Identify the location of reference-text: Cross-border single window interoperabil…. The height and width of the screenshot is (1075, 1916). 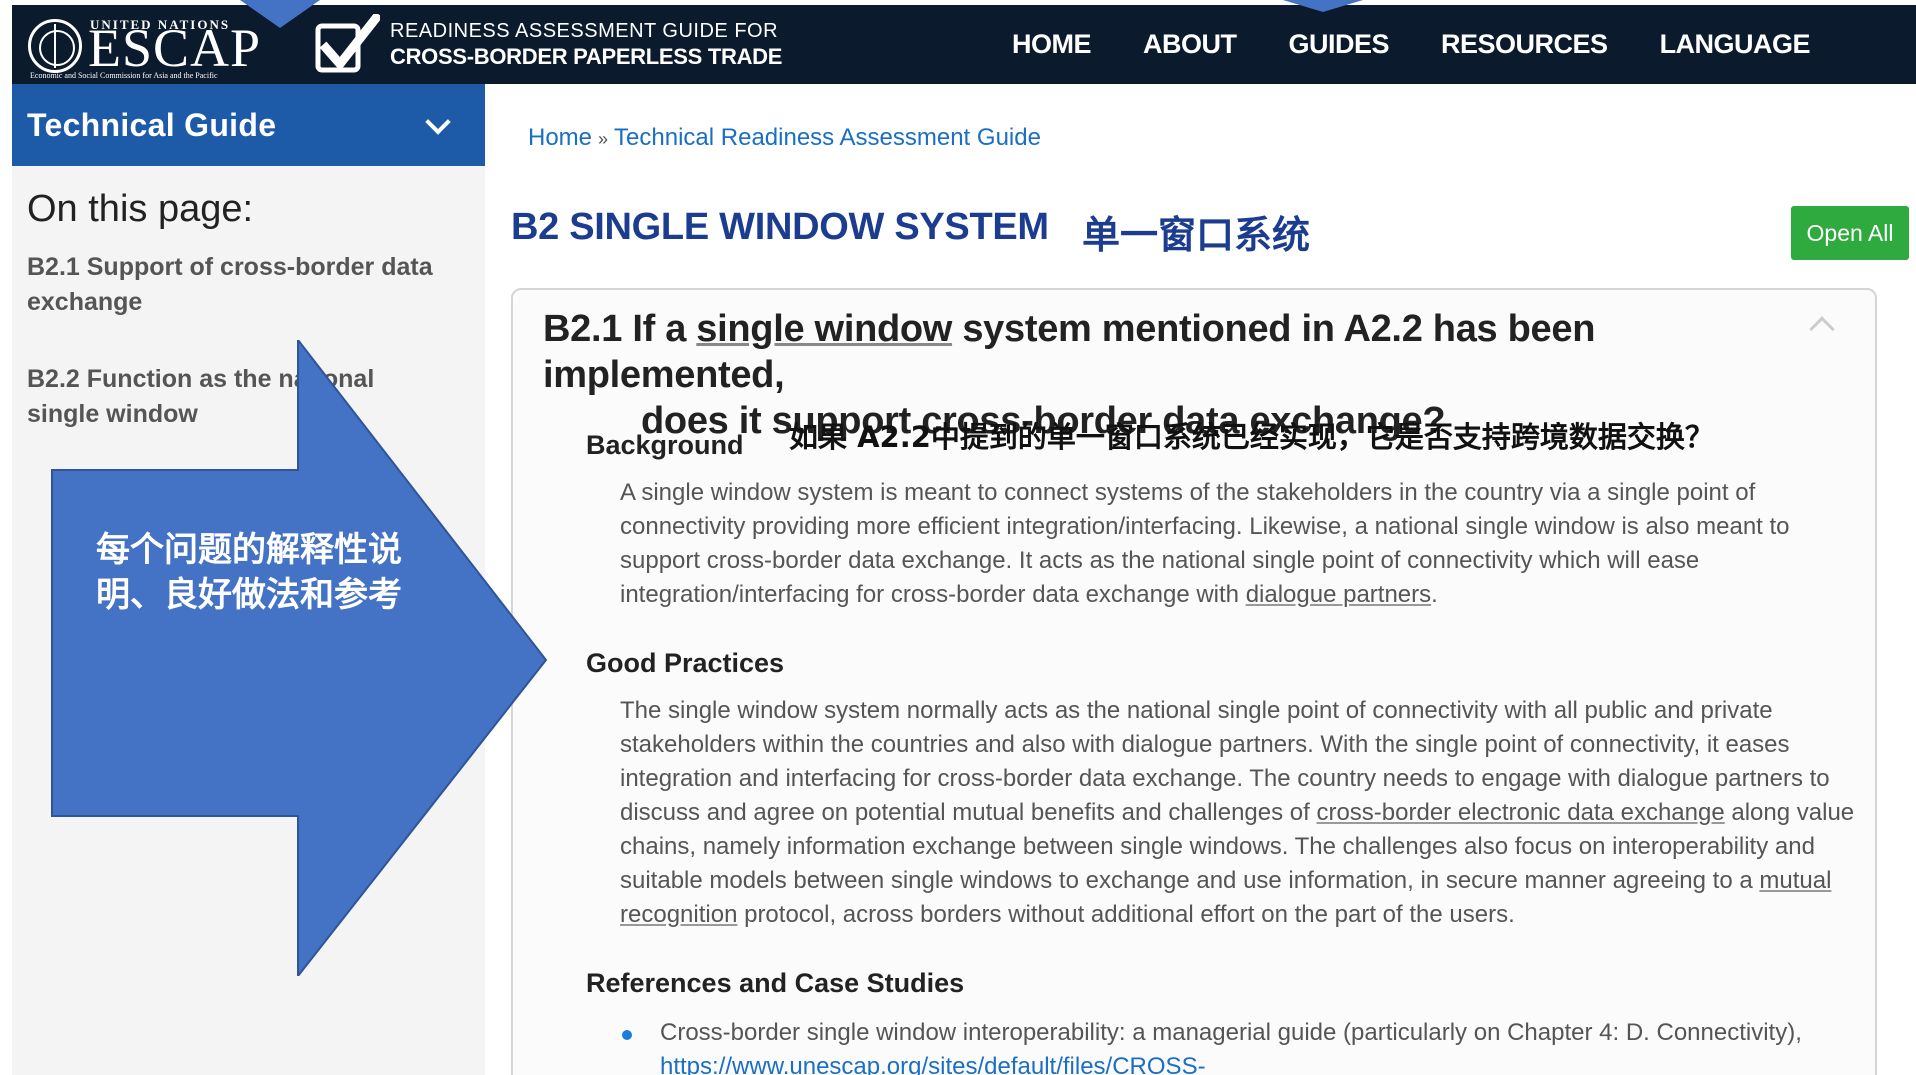
(1231, 1032).